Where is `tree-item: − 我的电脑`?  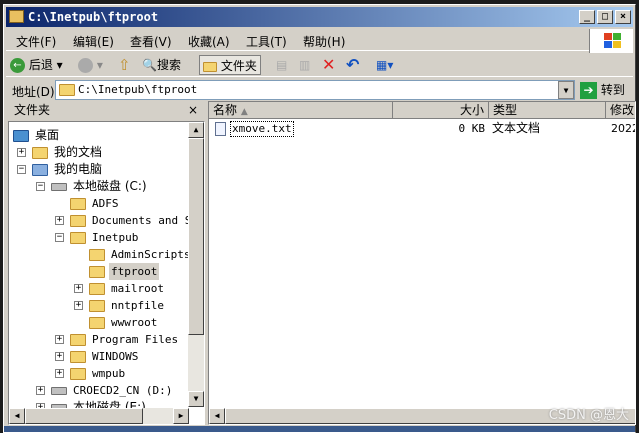 tree-item: − 我的电脑 is located at coordinates (99, 169).